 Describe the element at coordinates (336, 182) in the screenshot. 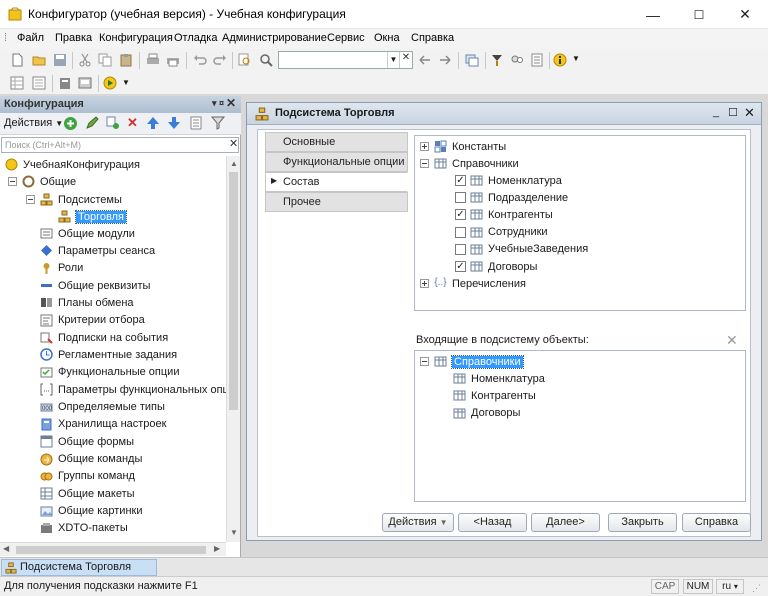

I see `tab-composition: ▶ Состав` at that location.